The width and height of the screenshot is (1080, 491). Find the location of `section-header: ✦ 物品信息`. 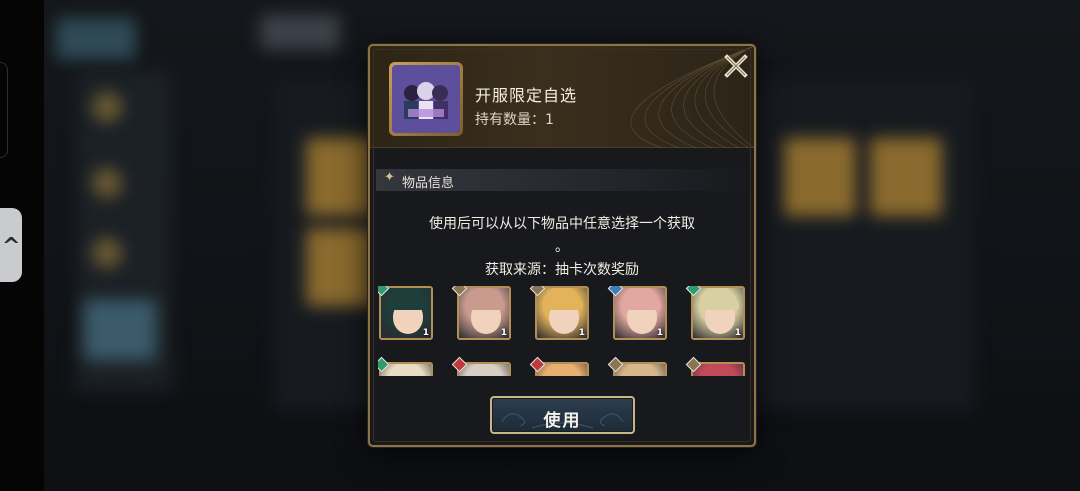

section-header: ✦ 物品信息 is located at coordinates (562, 180).